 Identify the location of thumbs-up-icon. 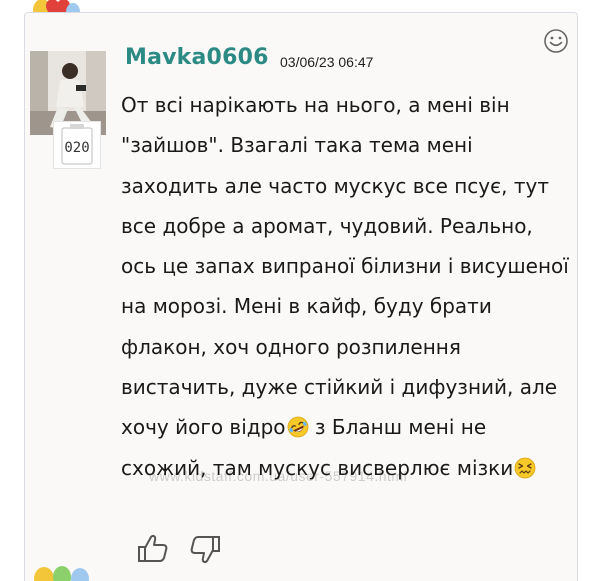
(153, 549).